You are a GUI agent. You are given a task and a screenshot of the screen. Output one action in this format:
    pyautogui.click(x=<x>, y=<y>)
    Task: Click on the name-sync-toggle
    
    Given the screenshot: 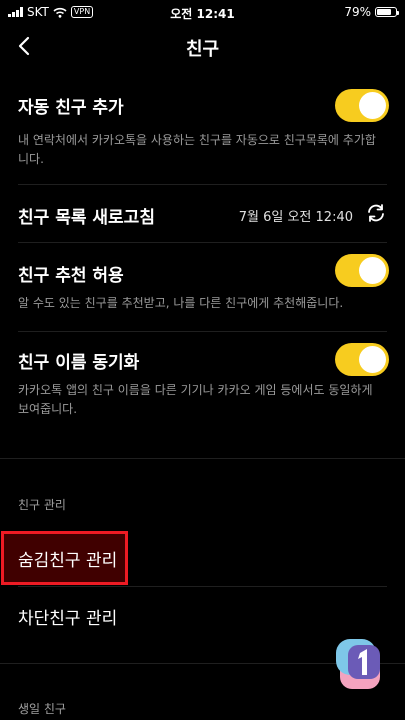 What is the action you would take?
    pyautogui.click(x=362, y=359)
    